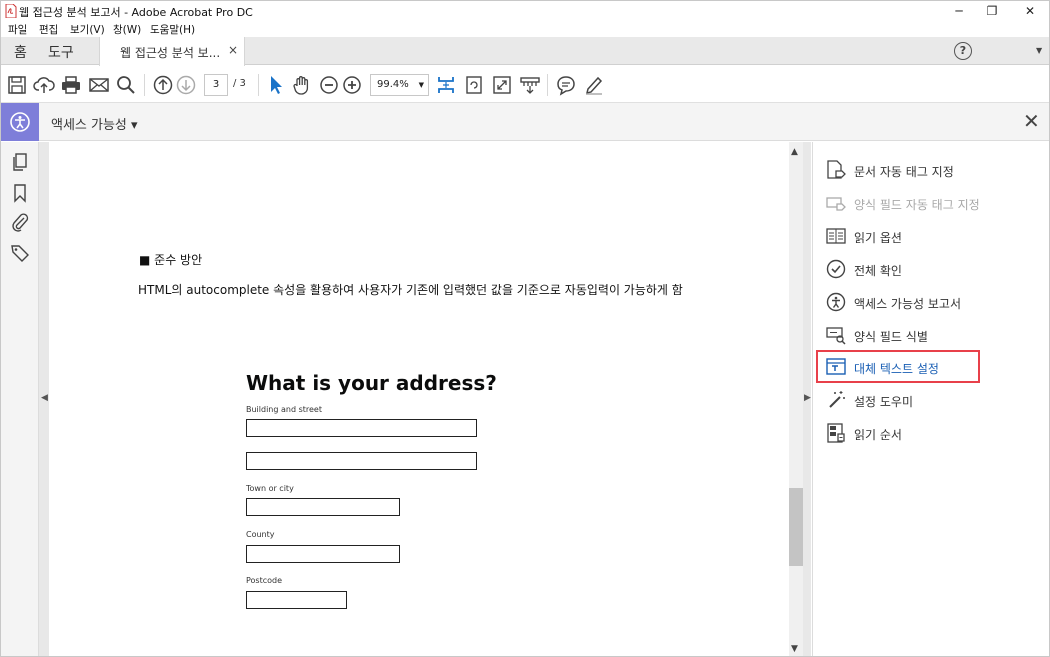  What do you see at coordinates (963, 51) in the screenshot?
I see `help-icon: ?` at bounding box center [963, 51].